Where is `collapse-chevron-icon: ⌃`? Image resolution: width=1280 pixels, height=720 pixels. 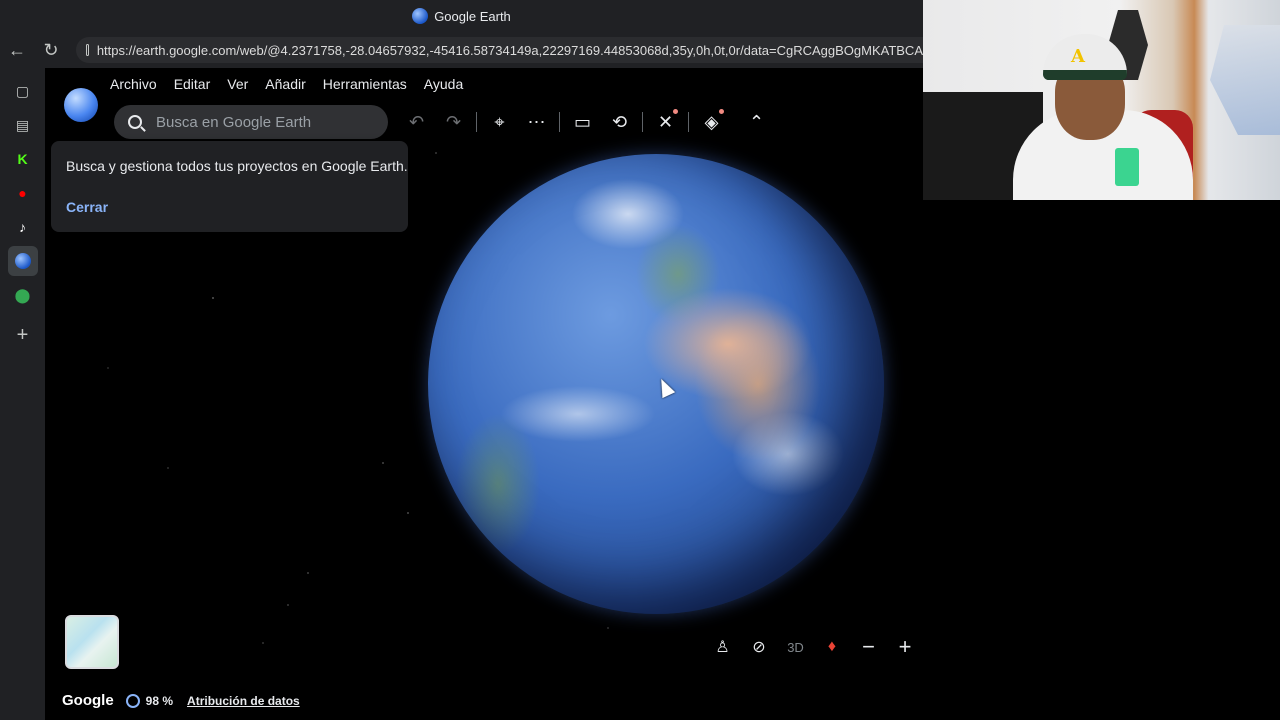 collapse-chevron-icon: ⌃ is located at coordinates (756, 122).